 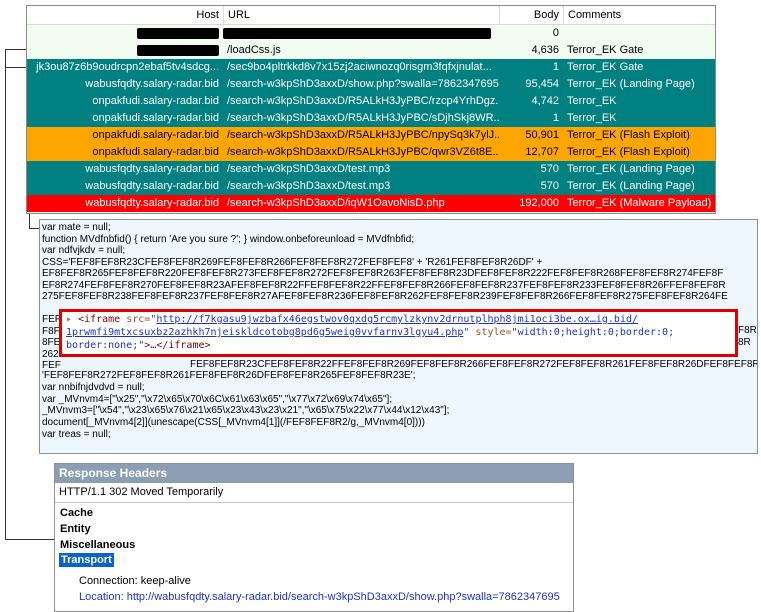 What do you see at coordinates (103, 597) in the screenshot?
I see `location-label: Location:` at bounding box center [103, 597].